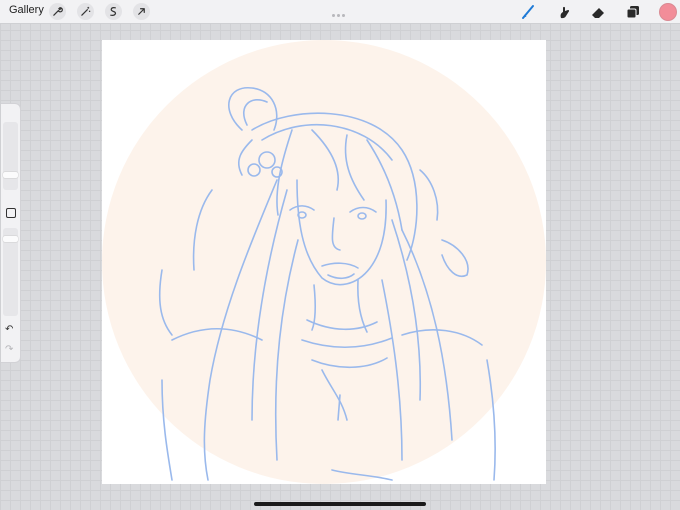 This screenshot has width=680, height=510. I want to click on transform-arrow-icon, so click(141, 11).